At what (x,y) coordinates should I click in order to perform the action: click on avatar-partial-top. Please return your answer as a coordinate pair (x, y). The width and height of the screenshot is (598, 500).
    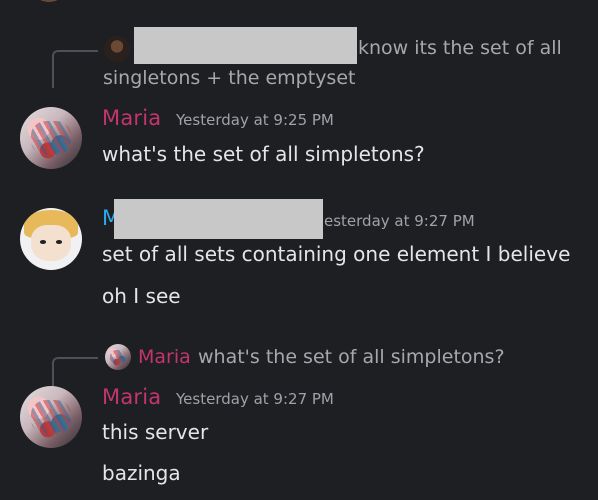
    Looking at the image, I should click on (49, 1).